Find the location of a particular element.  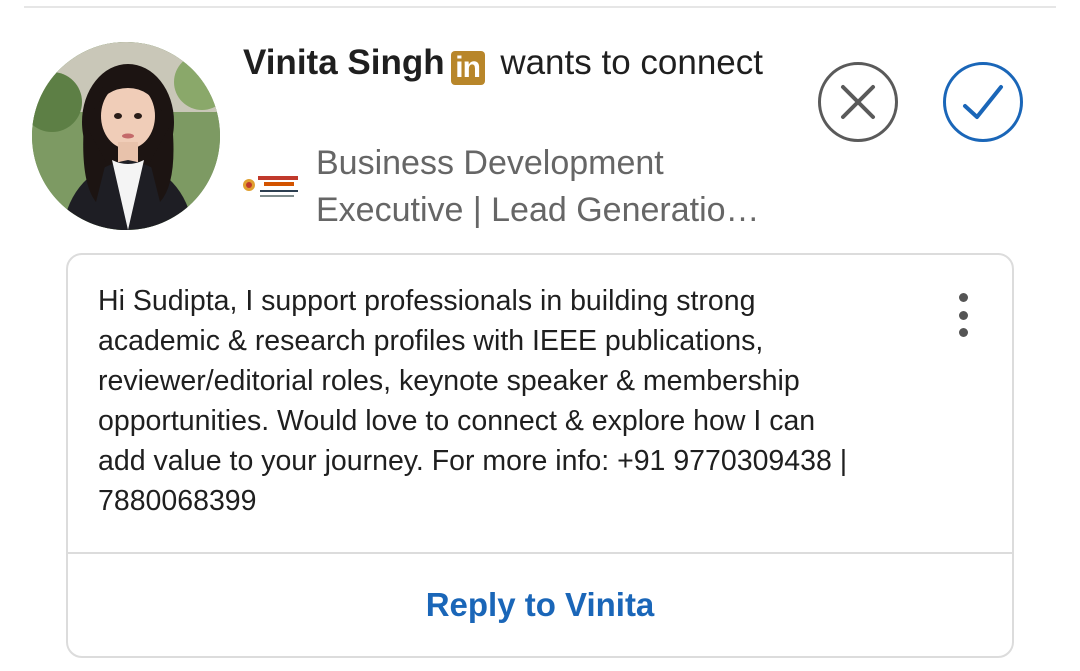

top-divider is located at coordinates (540, 7).